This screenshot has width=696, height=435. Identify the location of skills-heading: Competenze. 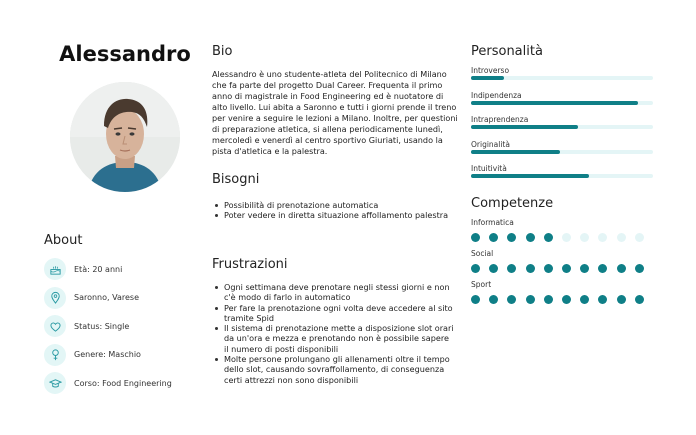
(512, 203).